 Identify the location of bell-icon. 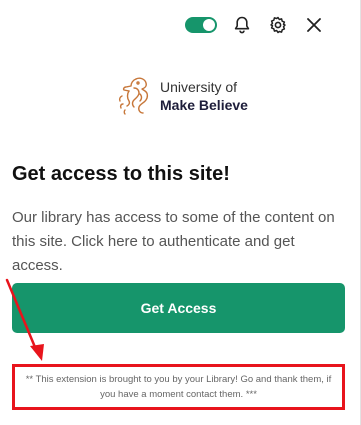
(242, 25).